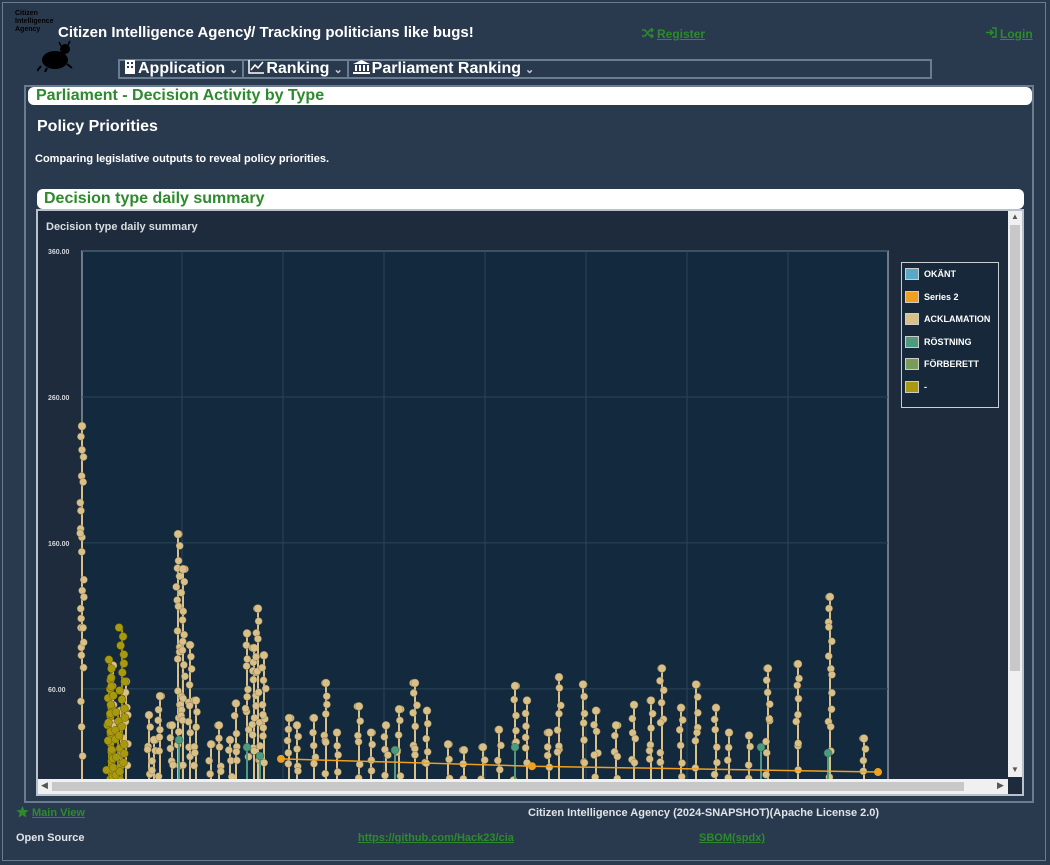 The height and width of the screenshot is (865, 1050). I want to click on vertical-scrollbar: ▲ ▼, so click(1015, 494).